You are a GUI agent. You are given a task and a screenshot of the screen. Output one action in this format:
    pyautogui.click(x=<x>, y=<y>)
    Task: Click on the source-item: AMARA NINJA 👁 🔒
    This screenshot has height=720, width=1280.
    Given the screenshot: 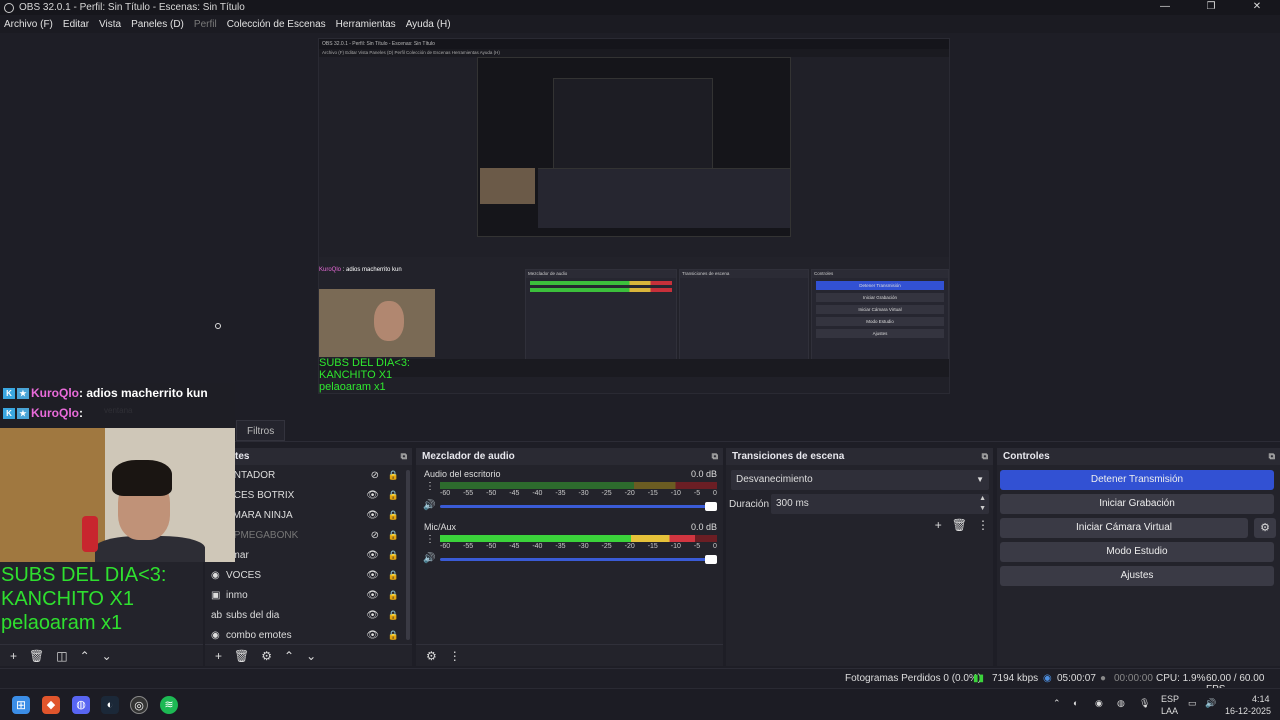 What is the action you would take?
    pyautogui.click(x=308, y=515)
    